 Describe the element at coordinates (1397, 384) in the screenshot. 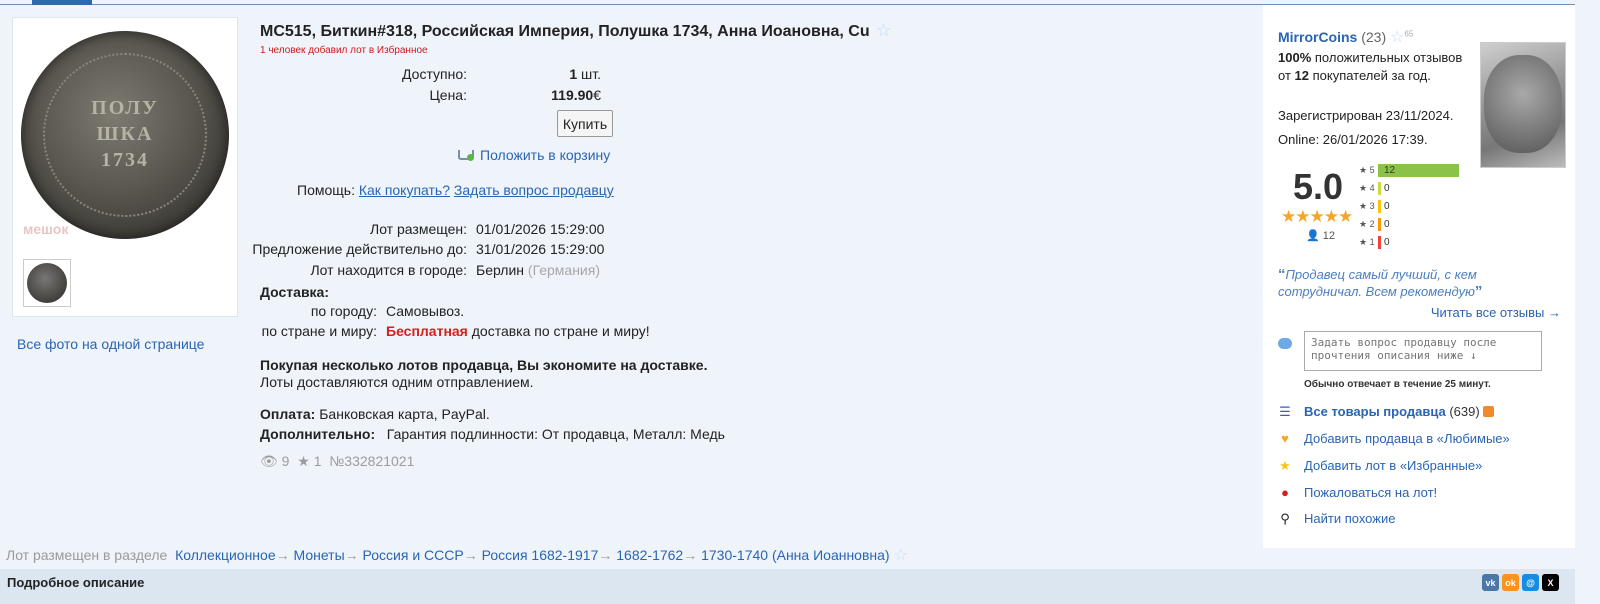

I see `response-time-note: Обычно отвечает в течение 25 минут.` at that location.